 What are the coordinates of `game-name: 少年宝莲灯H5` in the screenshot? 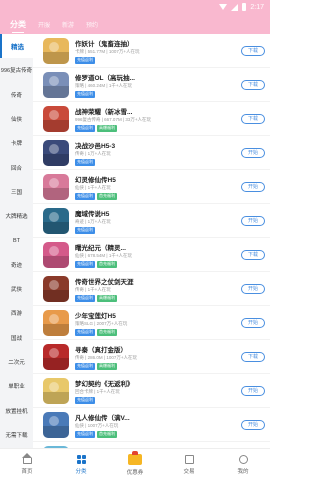 It's located at (95, 316).